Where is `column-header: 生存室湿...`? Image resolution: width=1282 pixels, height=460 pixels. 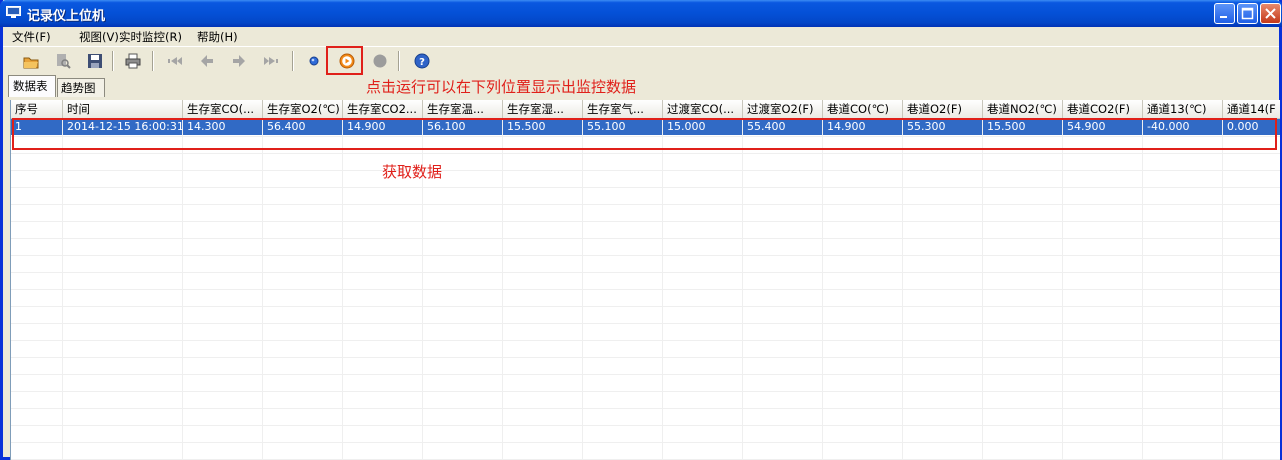 column-header: 生存室湿... is located at coordinates (543, 109).